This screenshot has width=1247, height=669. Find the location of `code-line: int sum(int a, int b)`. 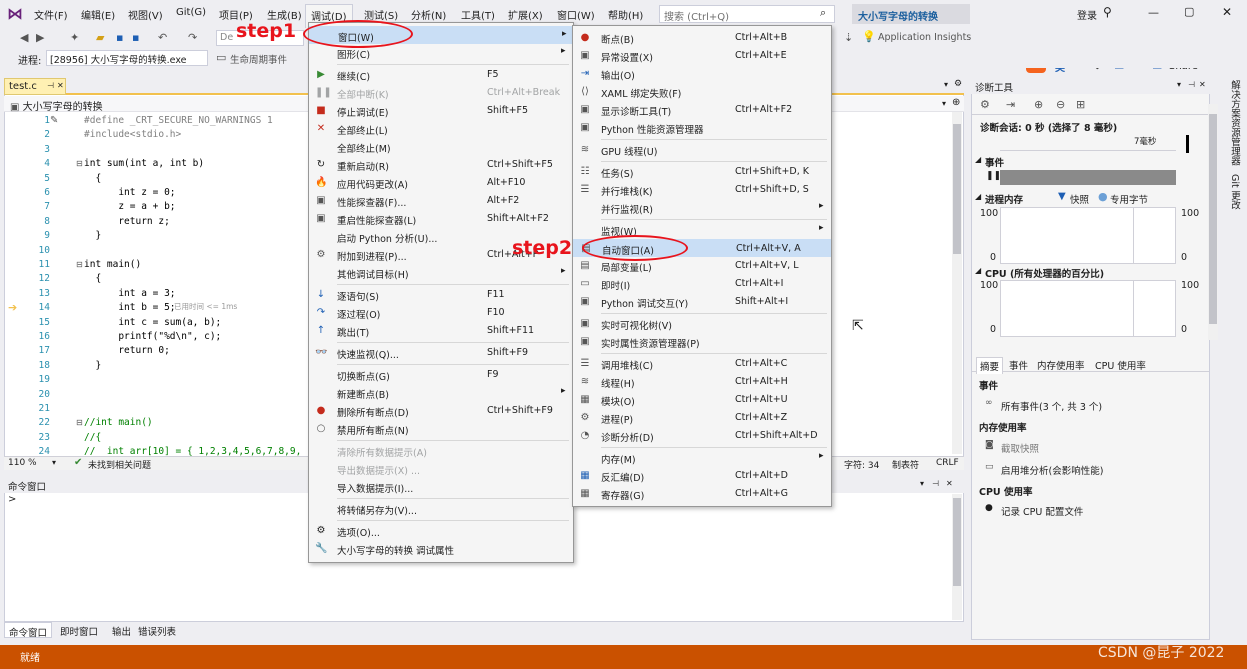

code-line: int sum(int a, int b) is located at coordinates (144, 163).